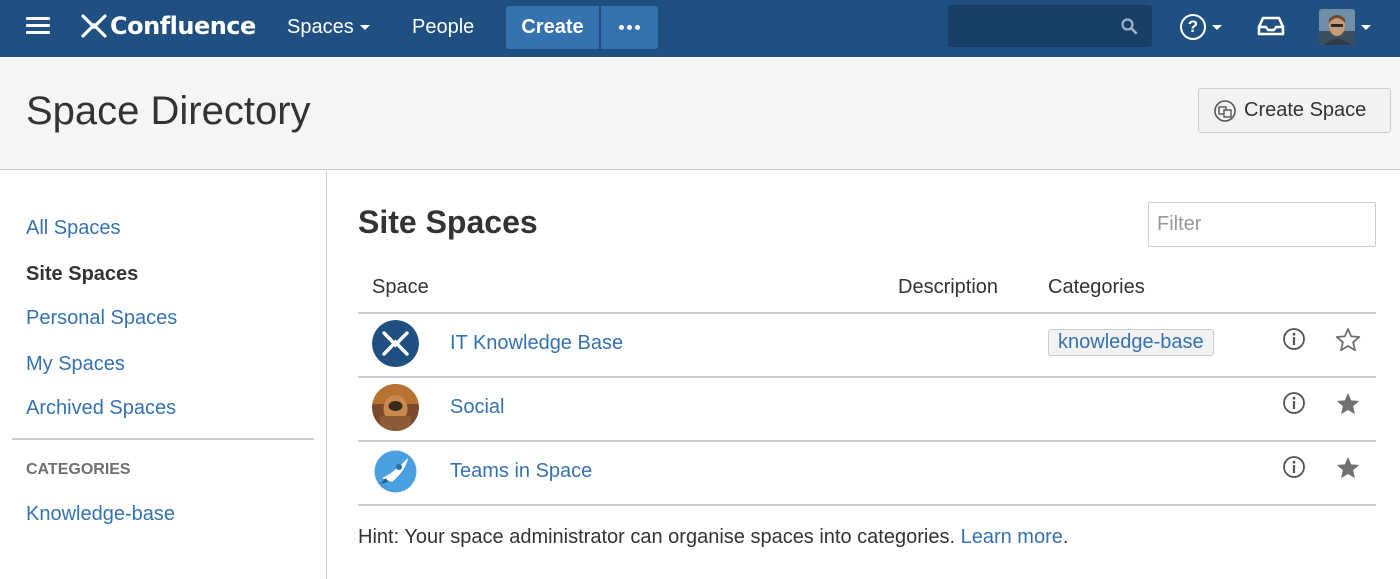  I want to click on avatar, so click(1337, 27).